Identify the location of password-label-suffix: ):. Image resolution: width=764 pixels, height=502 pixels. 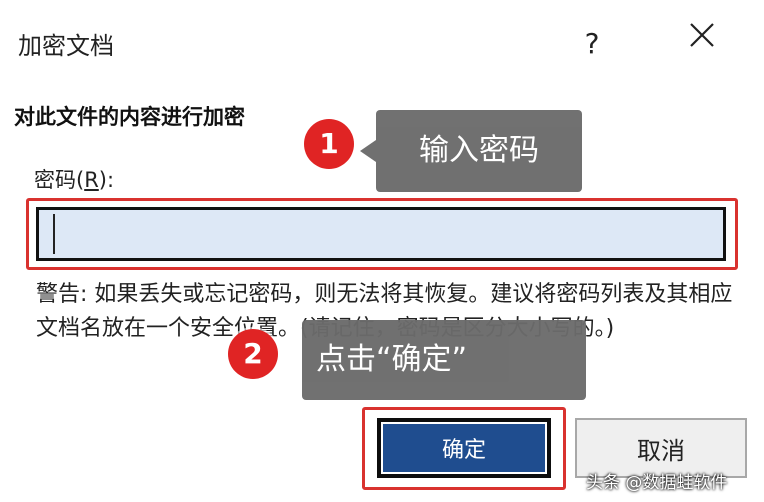
(106, 180).